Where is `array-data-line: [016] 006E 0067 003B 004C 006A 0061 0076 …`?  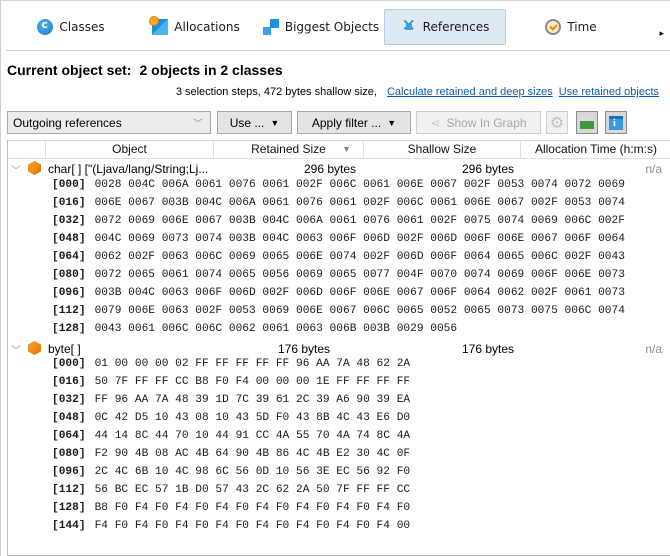 array-data-line: [016] 006E 0067 003B 004C 006A 0061 0076 … is located at coordinates (338, 206).